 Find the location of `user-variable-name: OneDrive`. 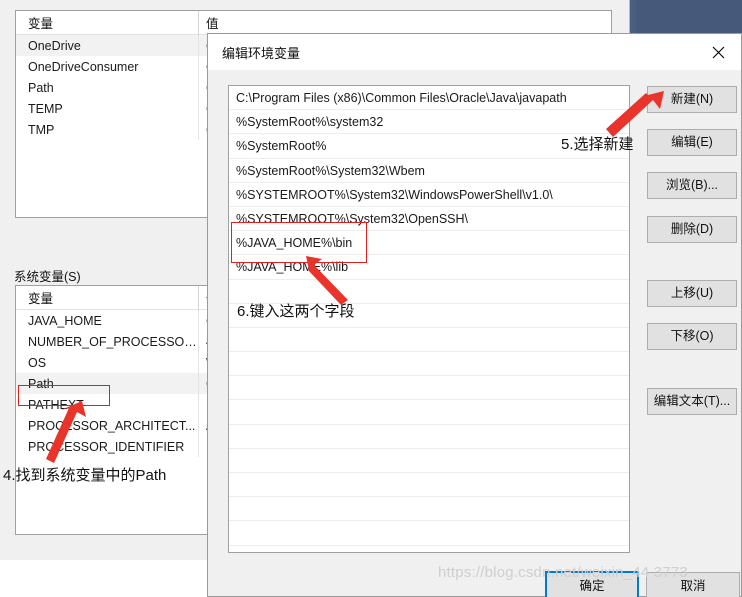

user-variable-name: OneDrive is located at coordinates (54, 45).